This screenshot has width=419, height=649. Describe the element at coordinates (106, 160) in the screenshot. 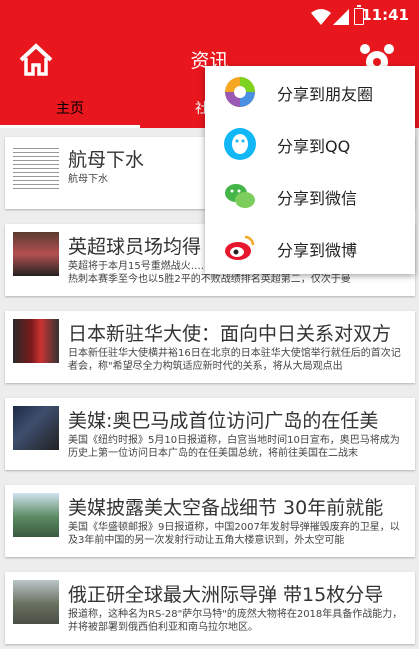

I see `news-title: 航母下水` at that location.